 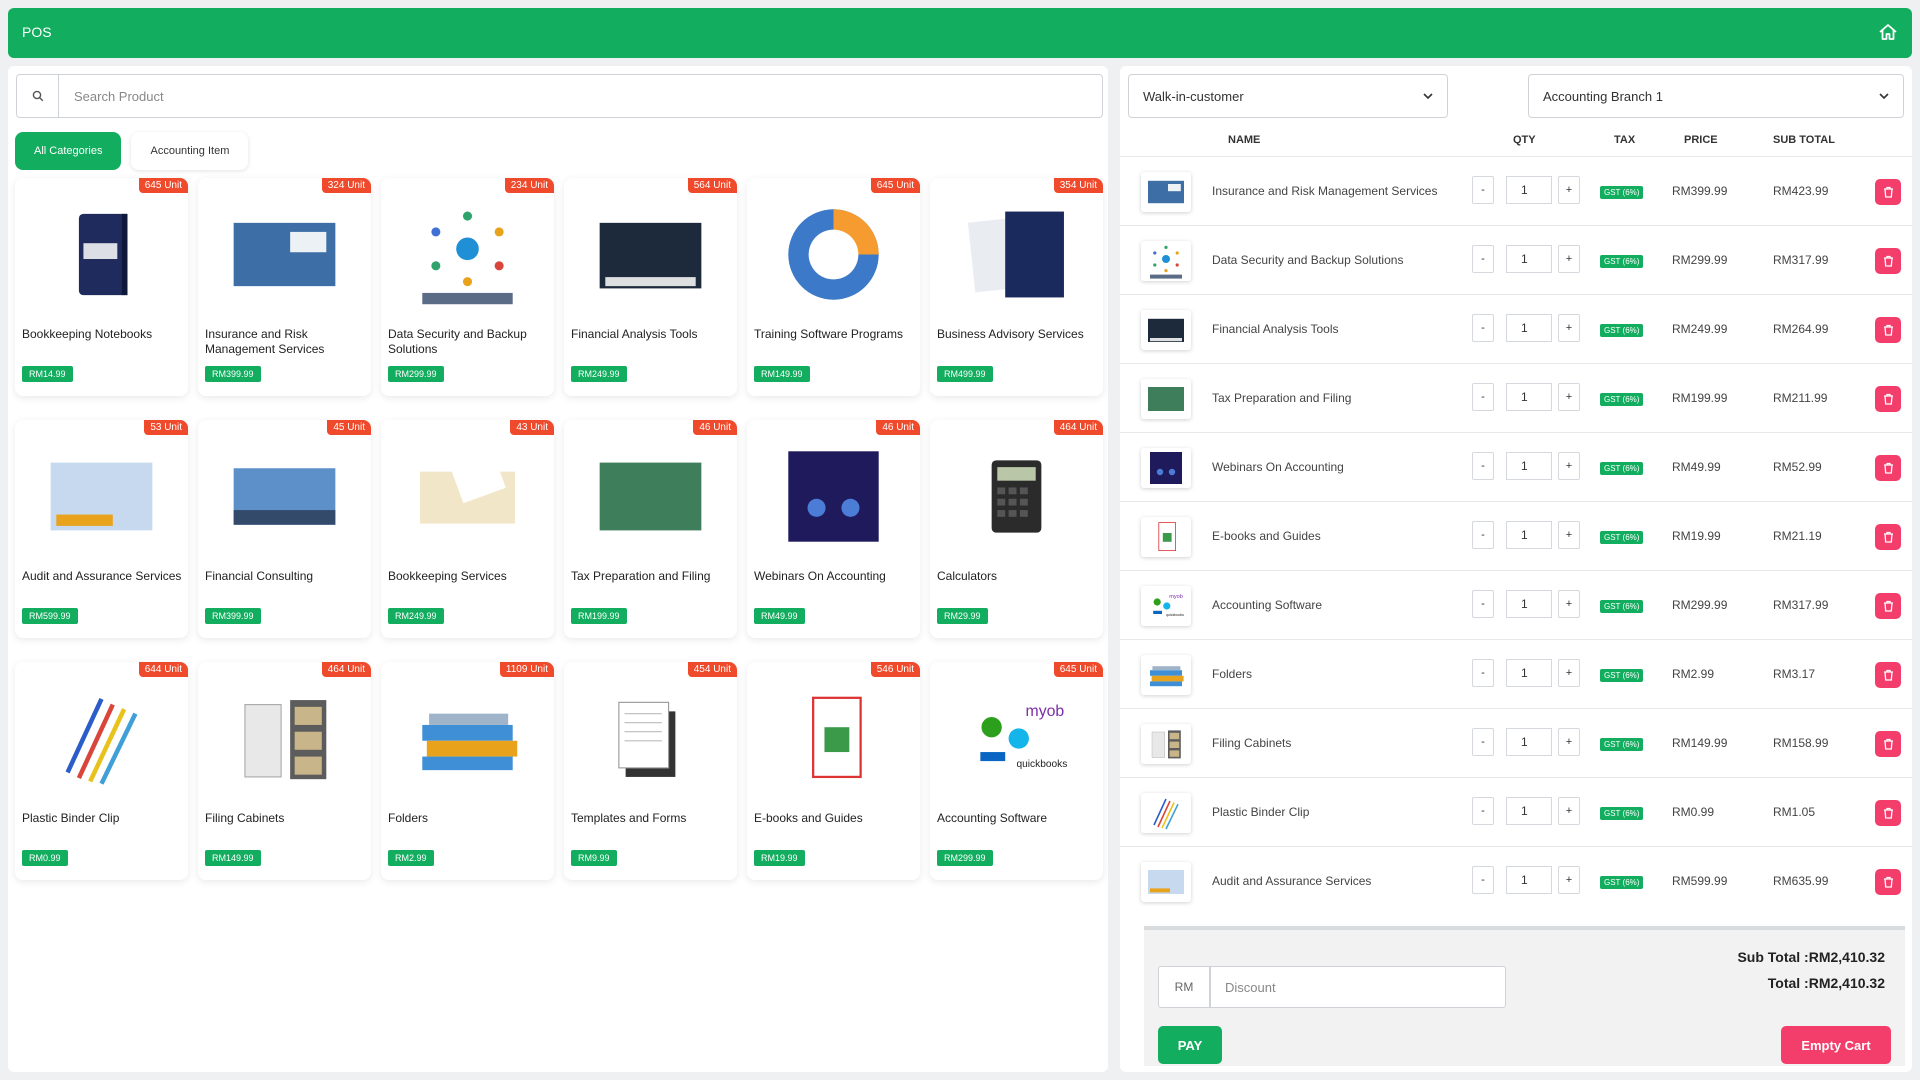 I want to click on cart-item-price: RM2.99, so click(x=1693, y=674).